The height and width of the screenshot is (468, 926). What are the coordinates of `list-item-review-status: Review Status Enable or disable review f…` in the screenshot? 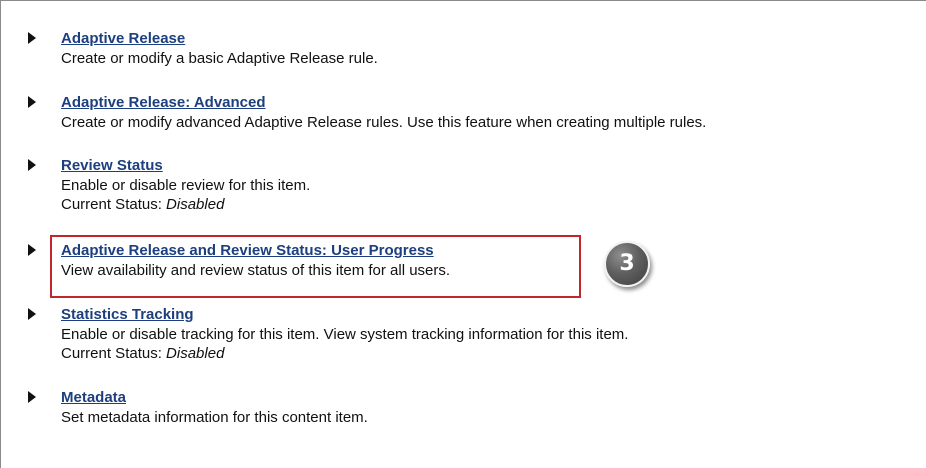 It's located at (469, 185).